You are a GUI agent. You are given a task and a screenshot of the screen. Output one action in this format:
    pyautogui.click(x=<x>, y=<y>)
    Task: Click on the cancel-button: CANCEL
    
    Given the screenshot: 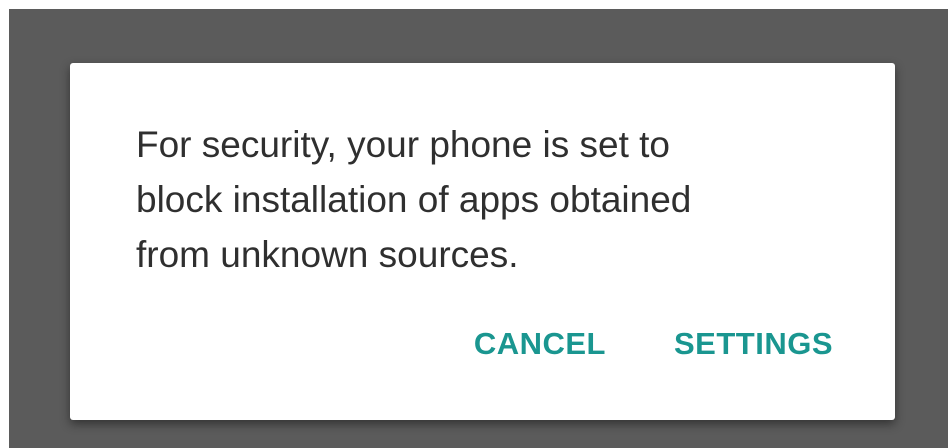 What is the action you would take?
    pyautogui.click(x=540, y=344)
    